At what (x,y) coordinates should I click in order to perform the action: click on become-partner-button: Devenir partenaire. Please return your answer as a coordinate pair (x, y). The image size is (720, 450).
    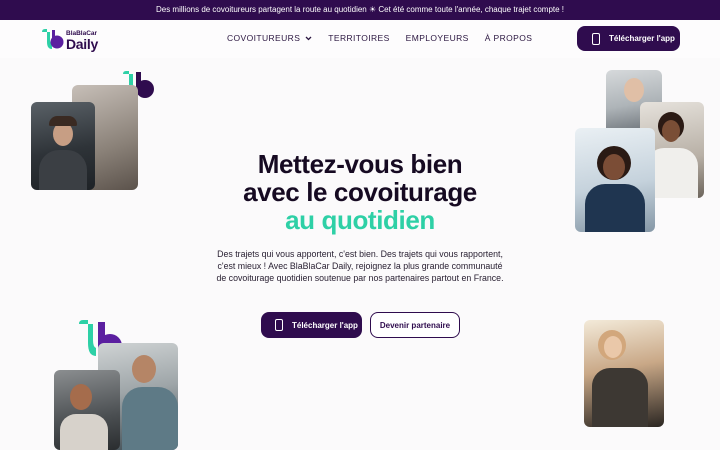
    Looking at the image, I should click on (415, 325).